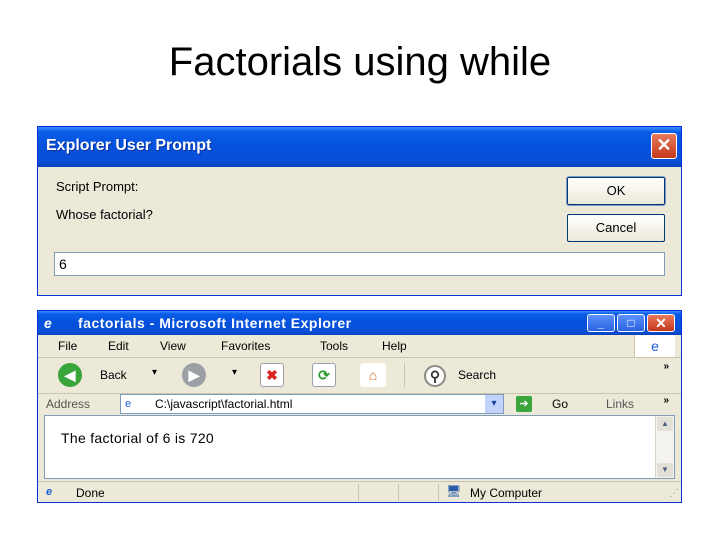 This screenshot has width=720, height=540. What do you see at coordinates (128, 404) in the screenshot?
I see `page-icon: e` at bounding box center [128, 404].